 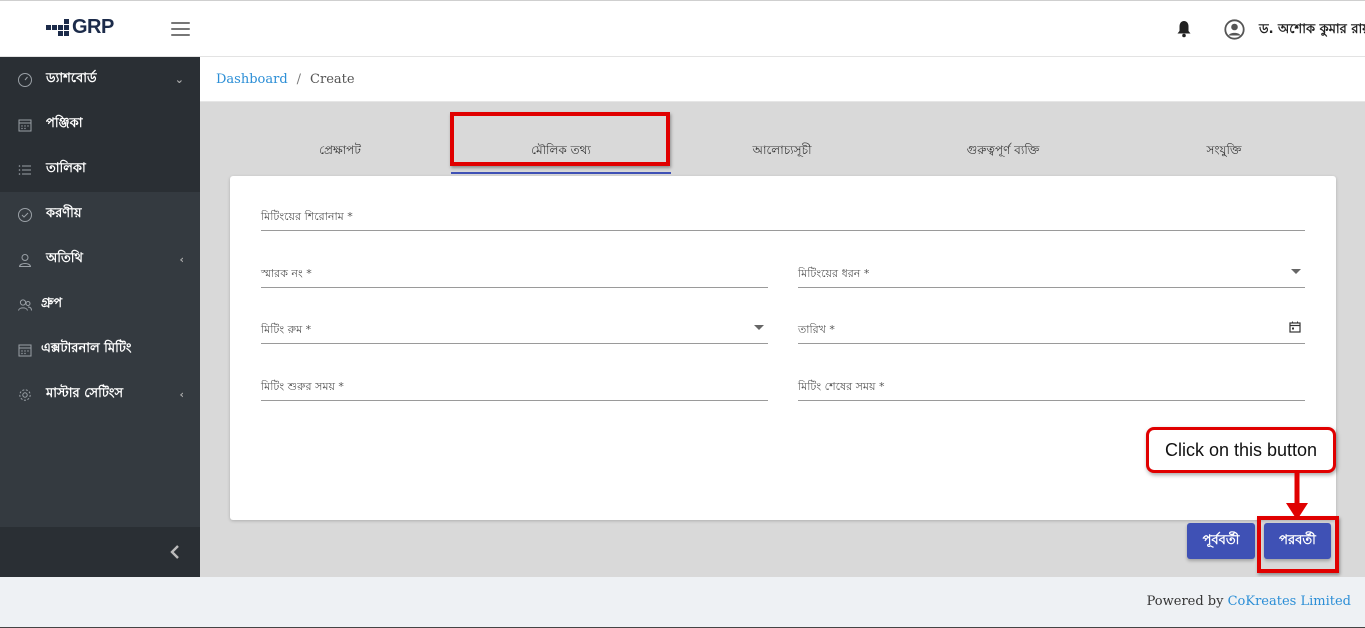 What do you see at coordinates (1297, 541) in the screenshot?
I see `next-button: পরবর্তী` at bounding box center [1297, 541].